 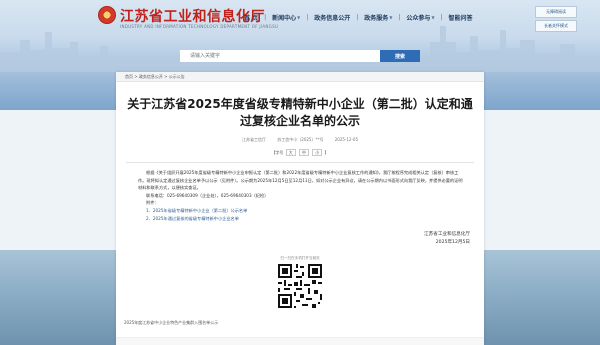 I want to click on elder-mode-button: 长者关怀模式, so click(x=556, y=26).